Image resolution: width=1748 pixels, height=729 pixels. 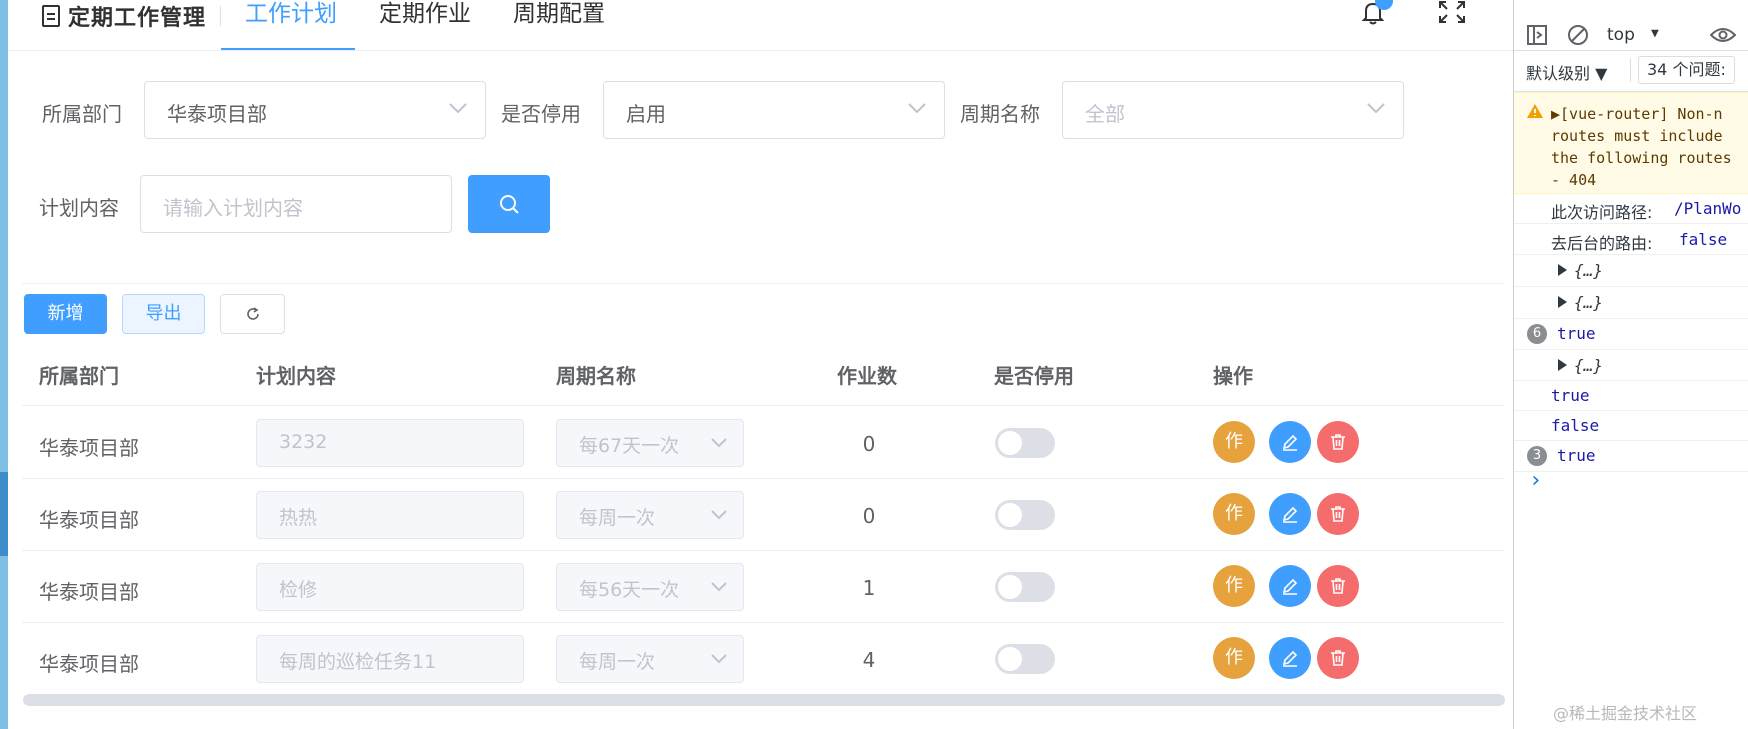 What do you see at coordinates (1686, 70) in the screenshot?
I see `issues-button: 34 个问题:` at bounding box center [1686, 70].